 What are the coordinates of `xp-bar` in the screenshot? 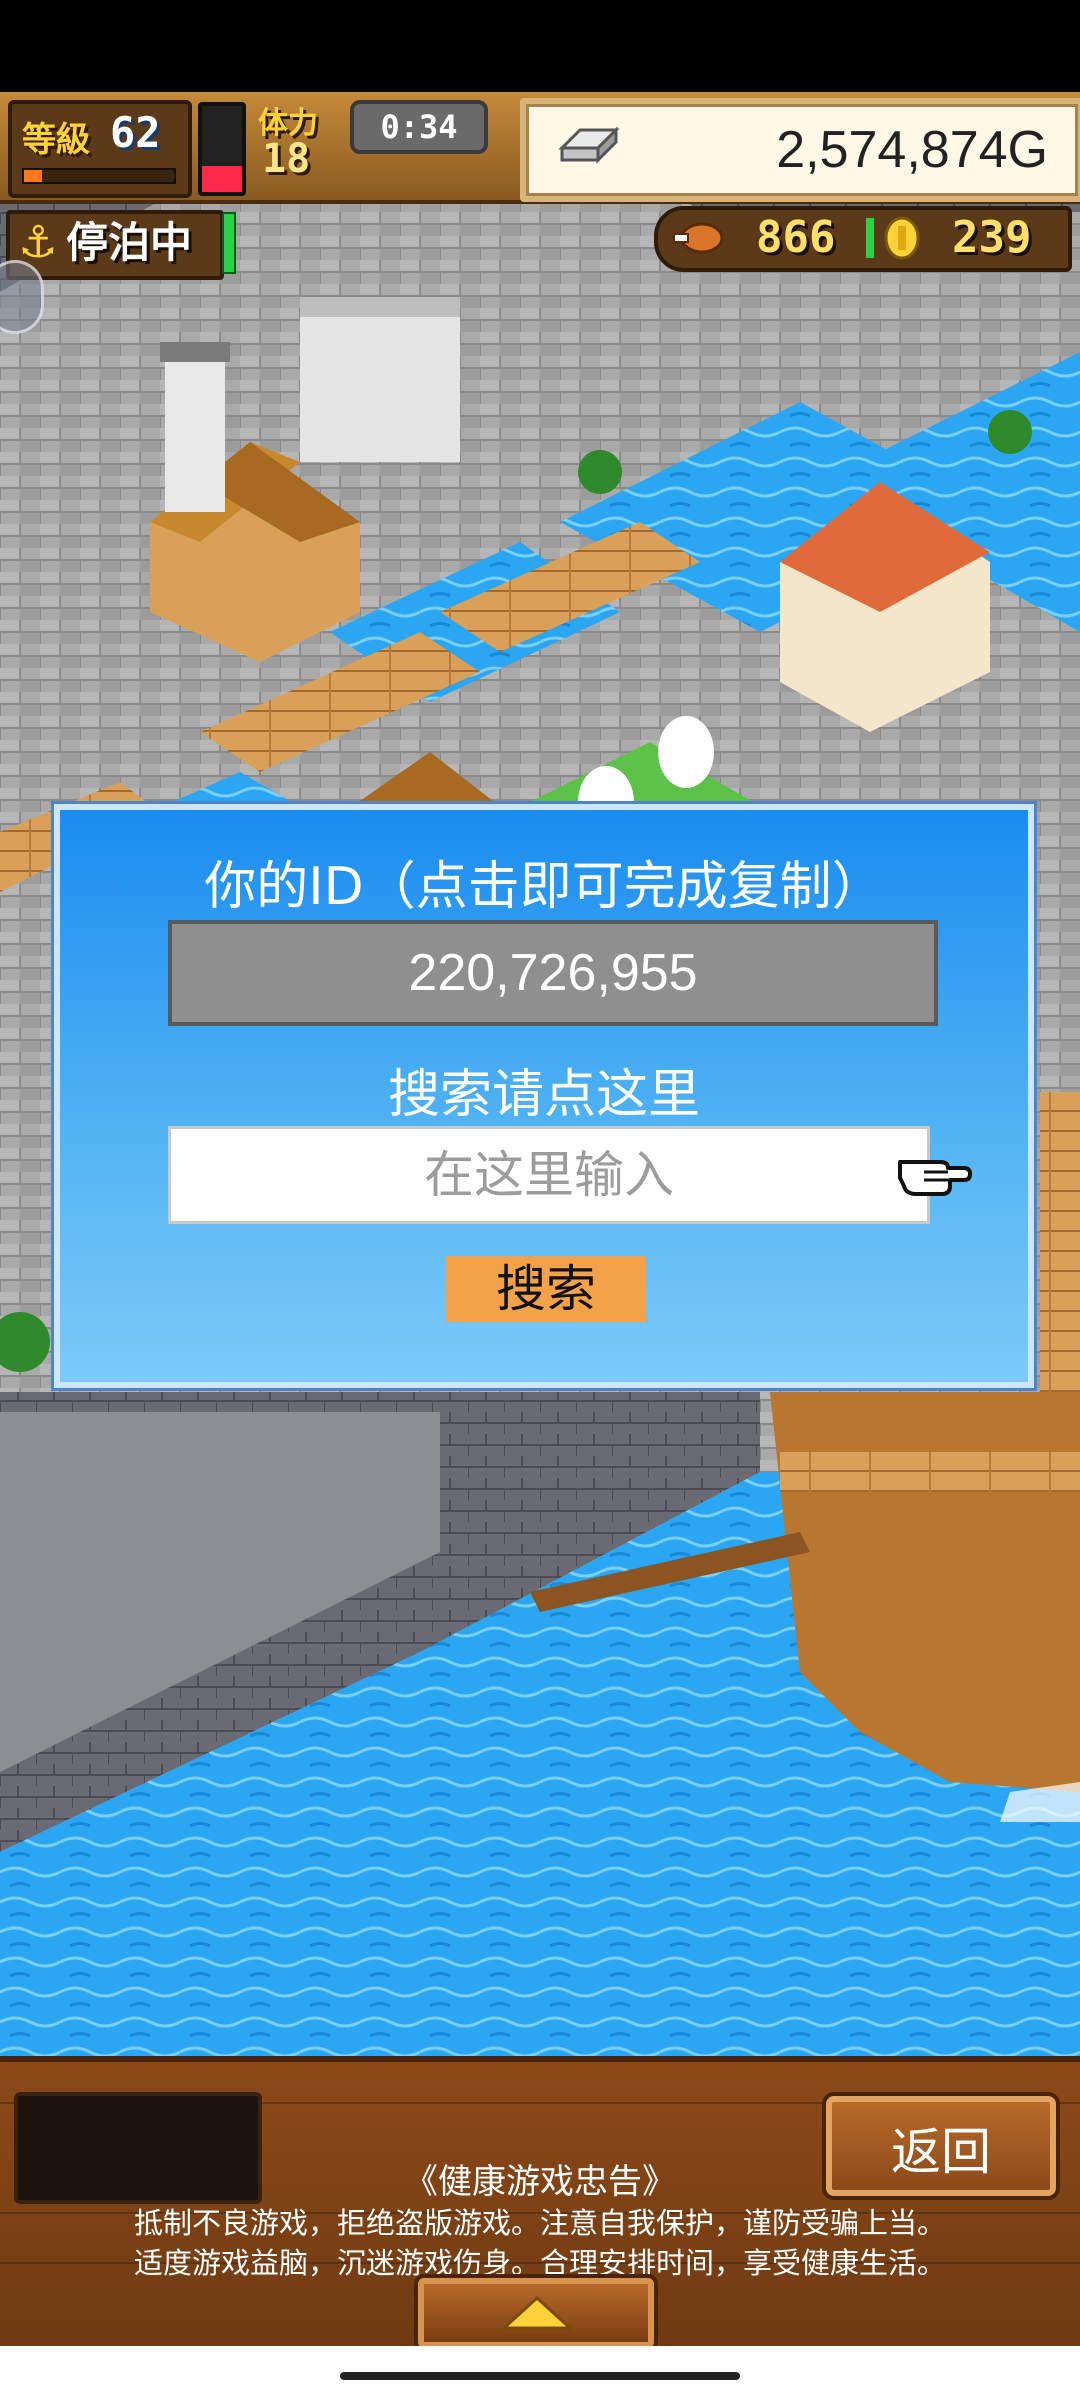 It's located at (99, 176).